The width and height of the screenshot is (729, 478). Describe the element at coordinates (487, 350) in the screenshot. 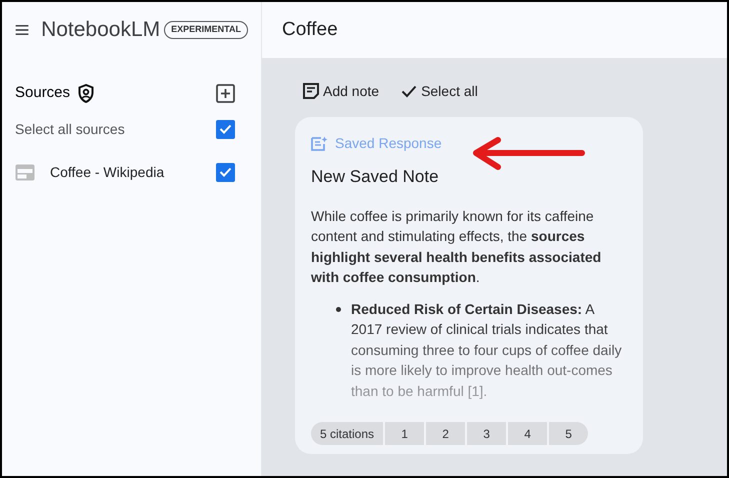

I see `bullet-text: Reduced Risk of Certain Diseases: A 2017 review of clinical trials indicates that consuming three to four cups of coffee daily is more likely to improve health out-comes than to be harmful [1].` at that location.